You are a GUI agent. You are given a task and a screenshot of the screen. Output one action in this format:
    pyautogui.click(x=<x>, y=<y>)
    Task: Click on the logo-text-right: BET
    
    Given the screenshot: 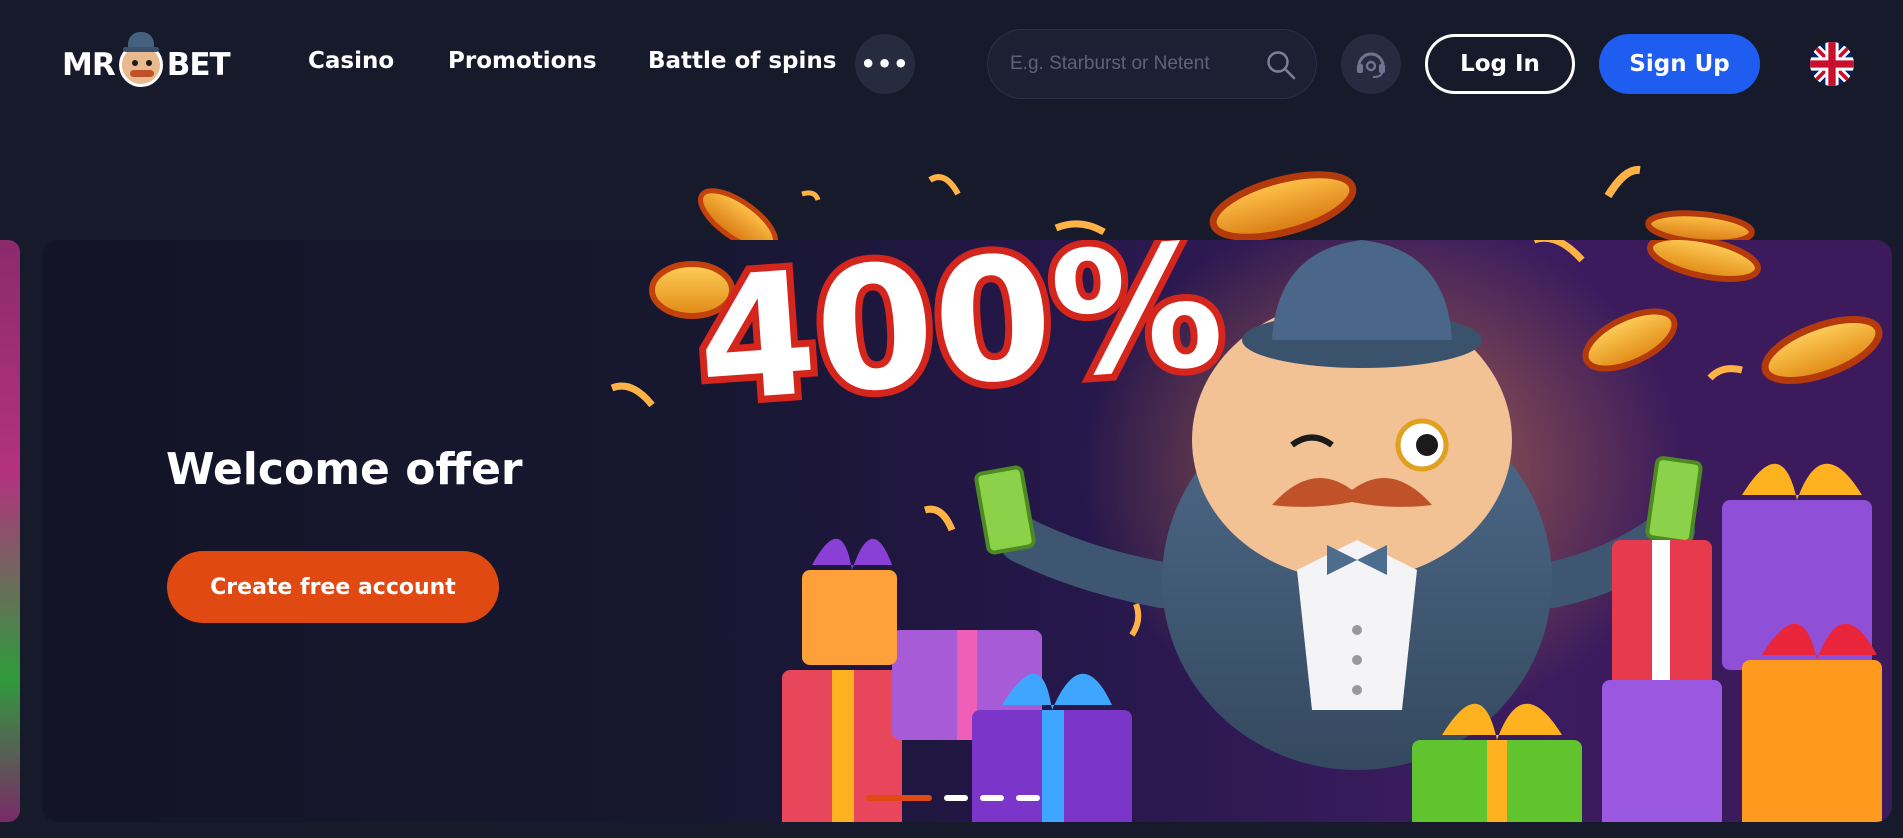 What is the action you would take?
    pyautogui.click(x=198, y=65)
    